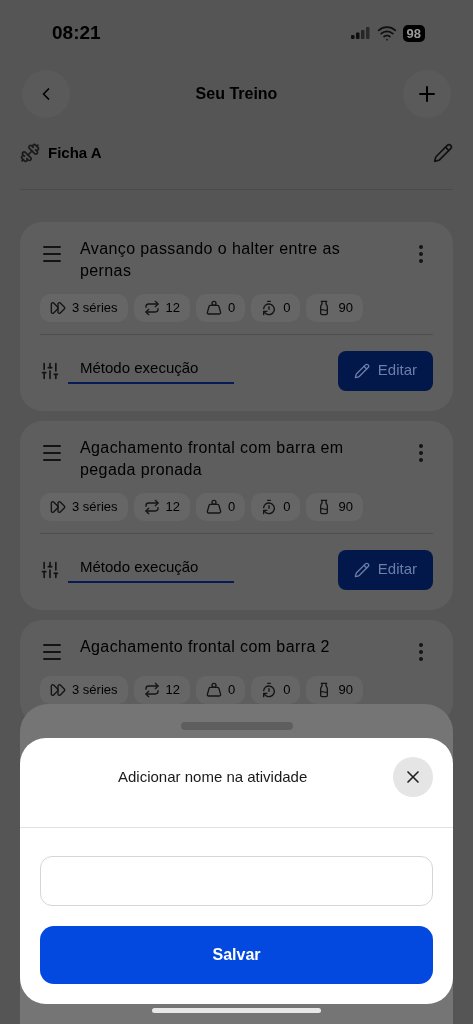 Image resolution: width=473 pixels, height=1024 pixels. What do you see at coordinates (236, 881) in the screenshot?
I see `name-input` at bounding box center [236, 881].